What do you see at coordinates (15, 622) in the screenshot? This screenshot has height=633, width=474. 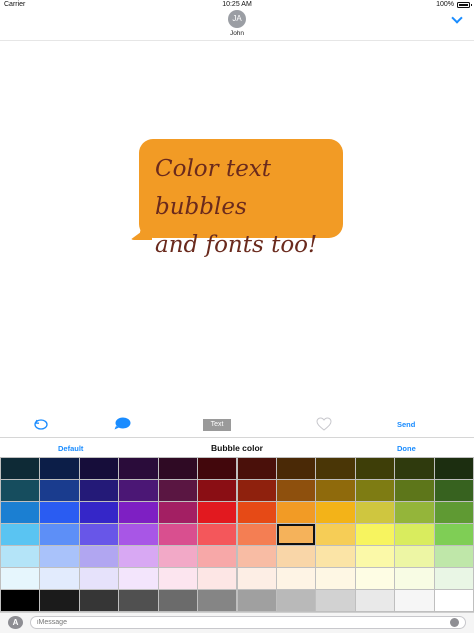 I see `app-store-icon: A` at bounding box center [15, 622].